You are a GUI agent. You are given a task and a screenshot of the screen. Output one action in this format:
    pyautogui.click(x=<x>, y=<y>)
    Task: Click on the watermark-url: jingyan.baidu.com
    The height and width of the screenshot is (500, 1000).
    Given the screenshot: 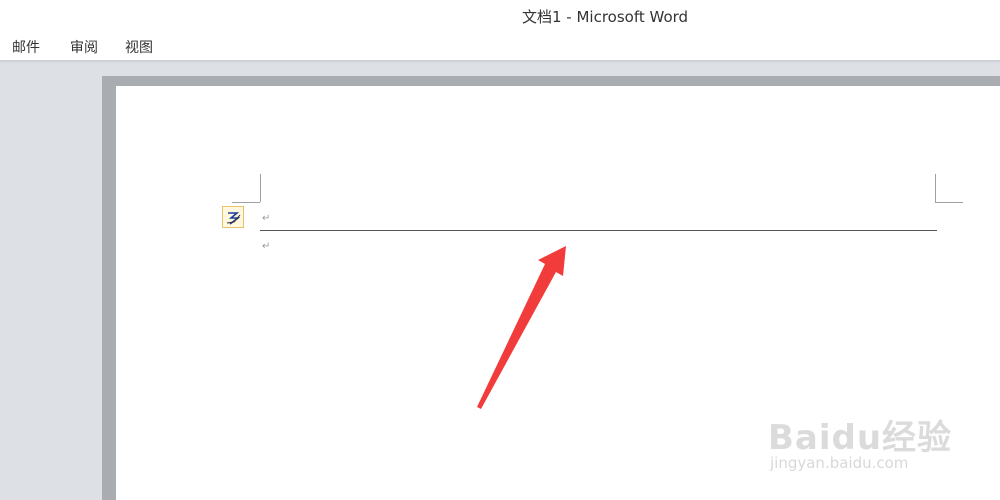 What is the action you would take?
    pyautogui.click(x=839, y=463)
    